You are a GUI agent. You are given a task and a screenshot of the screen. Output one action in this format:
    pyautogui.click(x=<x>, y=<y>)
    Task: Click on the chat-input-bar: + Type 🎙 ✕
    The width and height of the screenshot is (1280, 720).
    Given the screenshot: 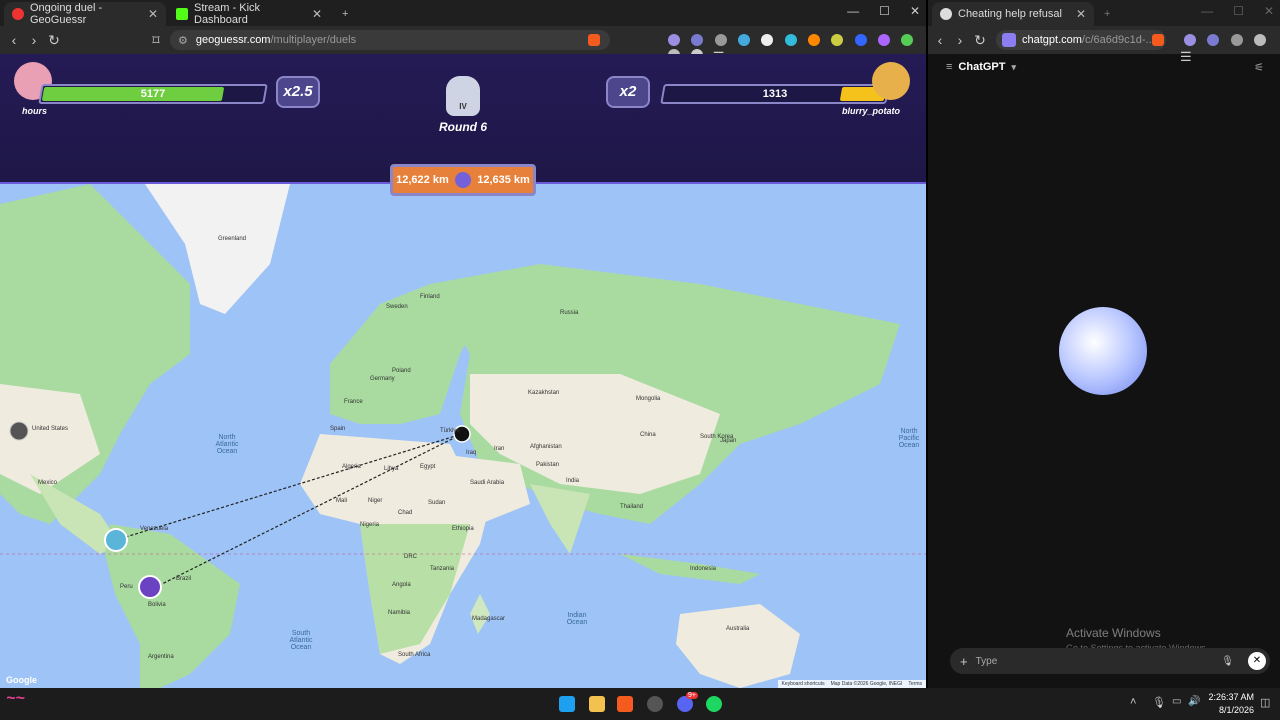 What is the action you would take?
    pyautogui.click(x=1110, y=661)
    